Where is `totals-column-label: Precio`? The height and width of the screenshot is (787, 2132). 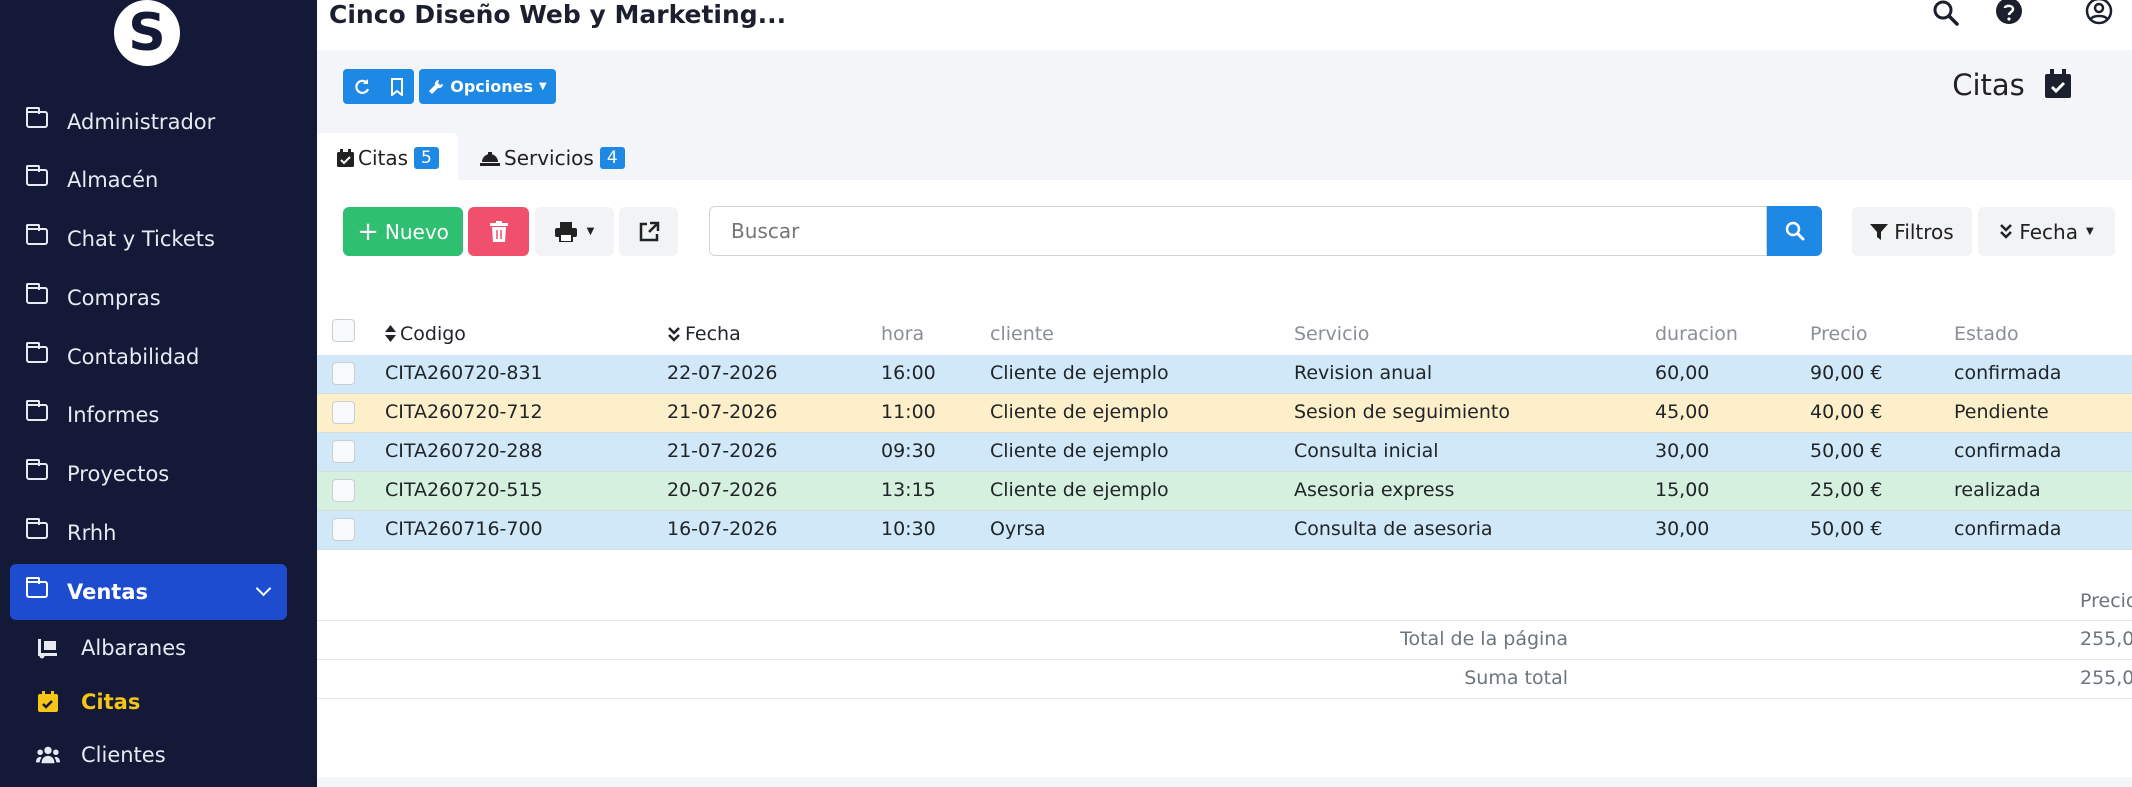 totals-column-label: Precio is located at coordinates (2106, 601).